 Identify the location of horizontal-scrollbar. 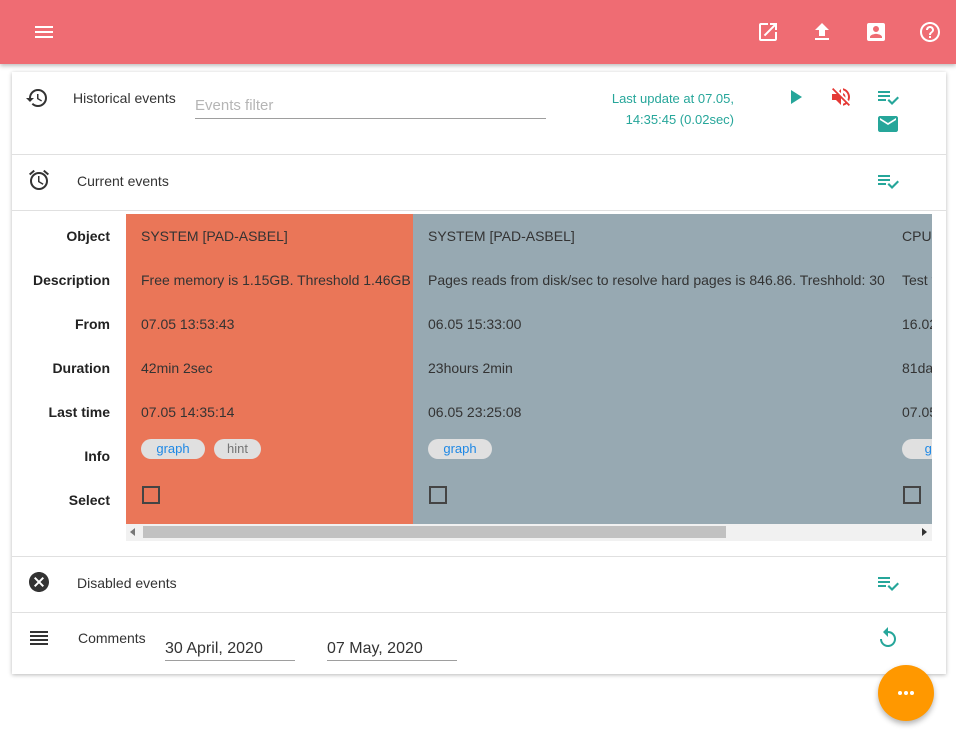
(529, 532).